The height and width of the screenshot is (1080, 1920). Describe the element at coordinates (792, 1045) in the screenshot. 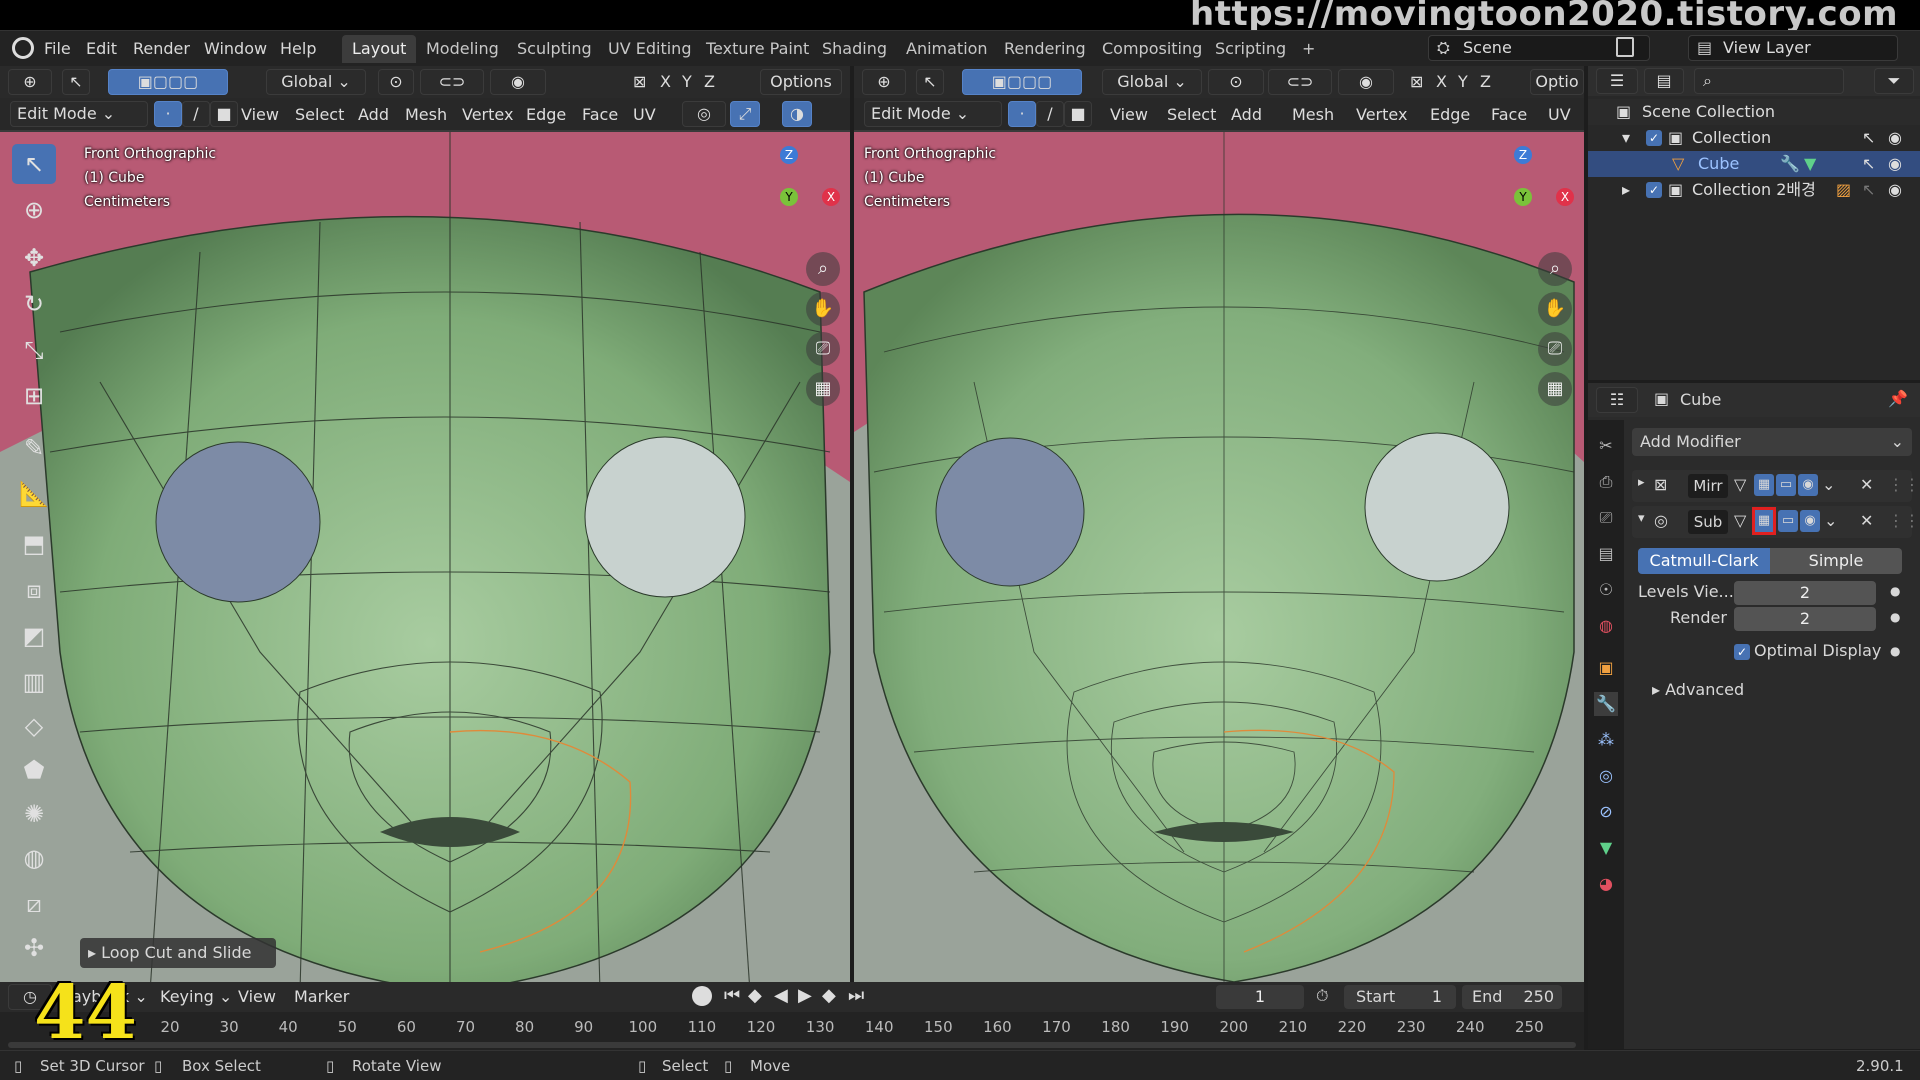

I see `timeline-scrollbar` at that location.